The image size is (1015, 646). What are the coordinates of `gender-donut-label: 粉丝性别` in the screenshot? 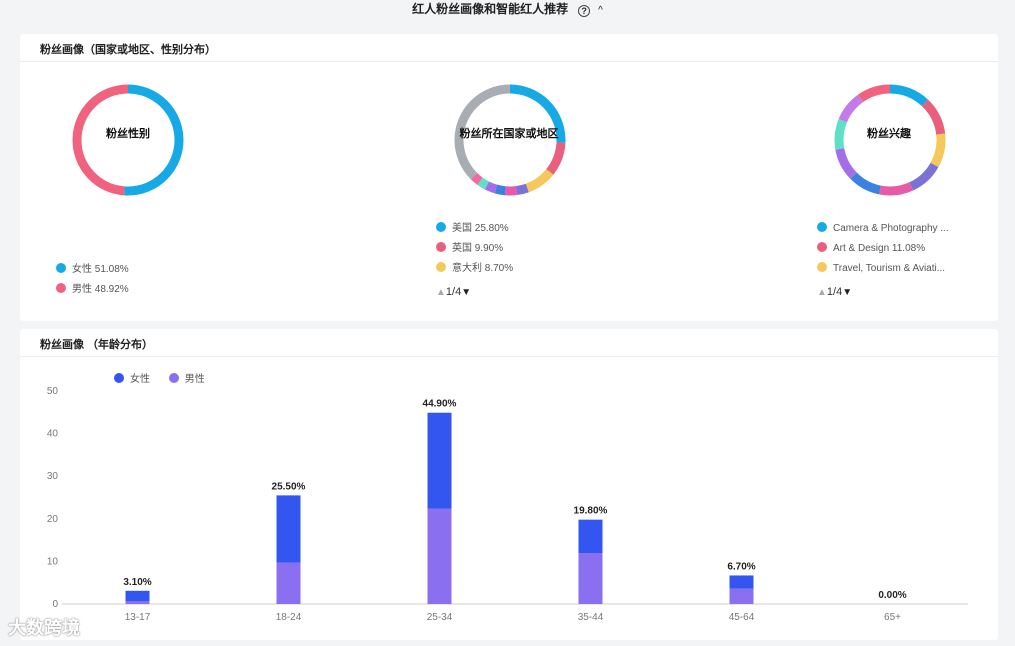 It's located at (128, 134).